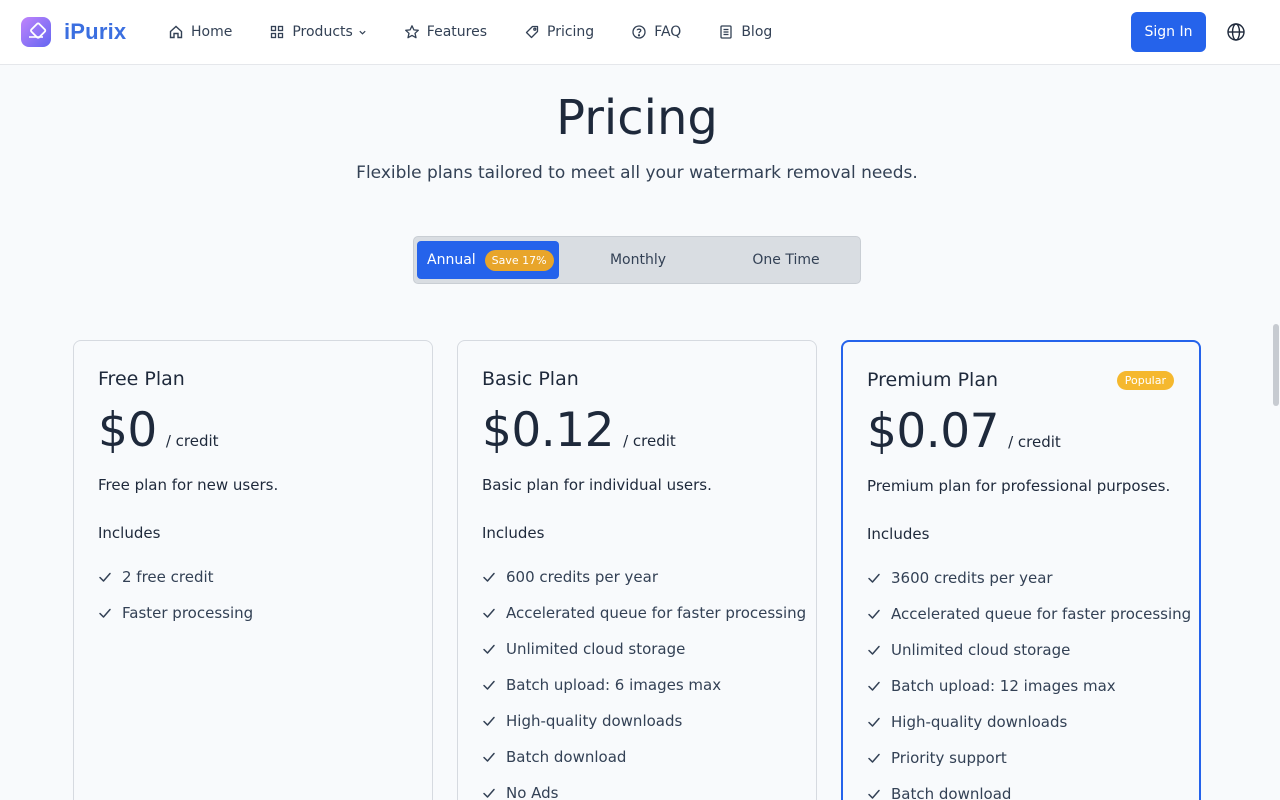 The width and height of the screenshot is (1280, 800). I want to click on plan-price: $0, so click(127, 430).